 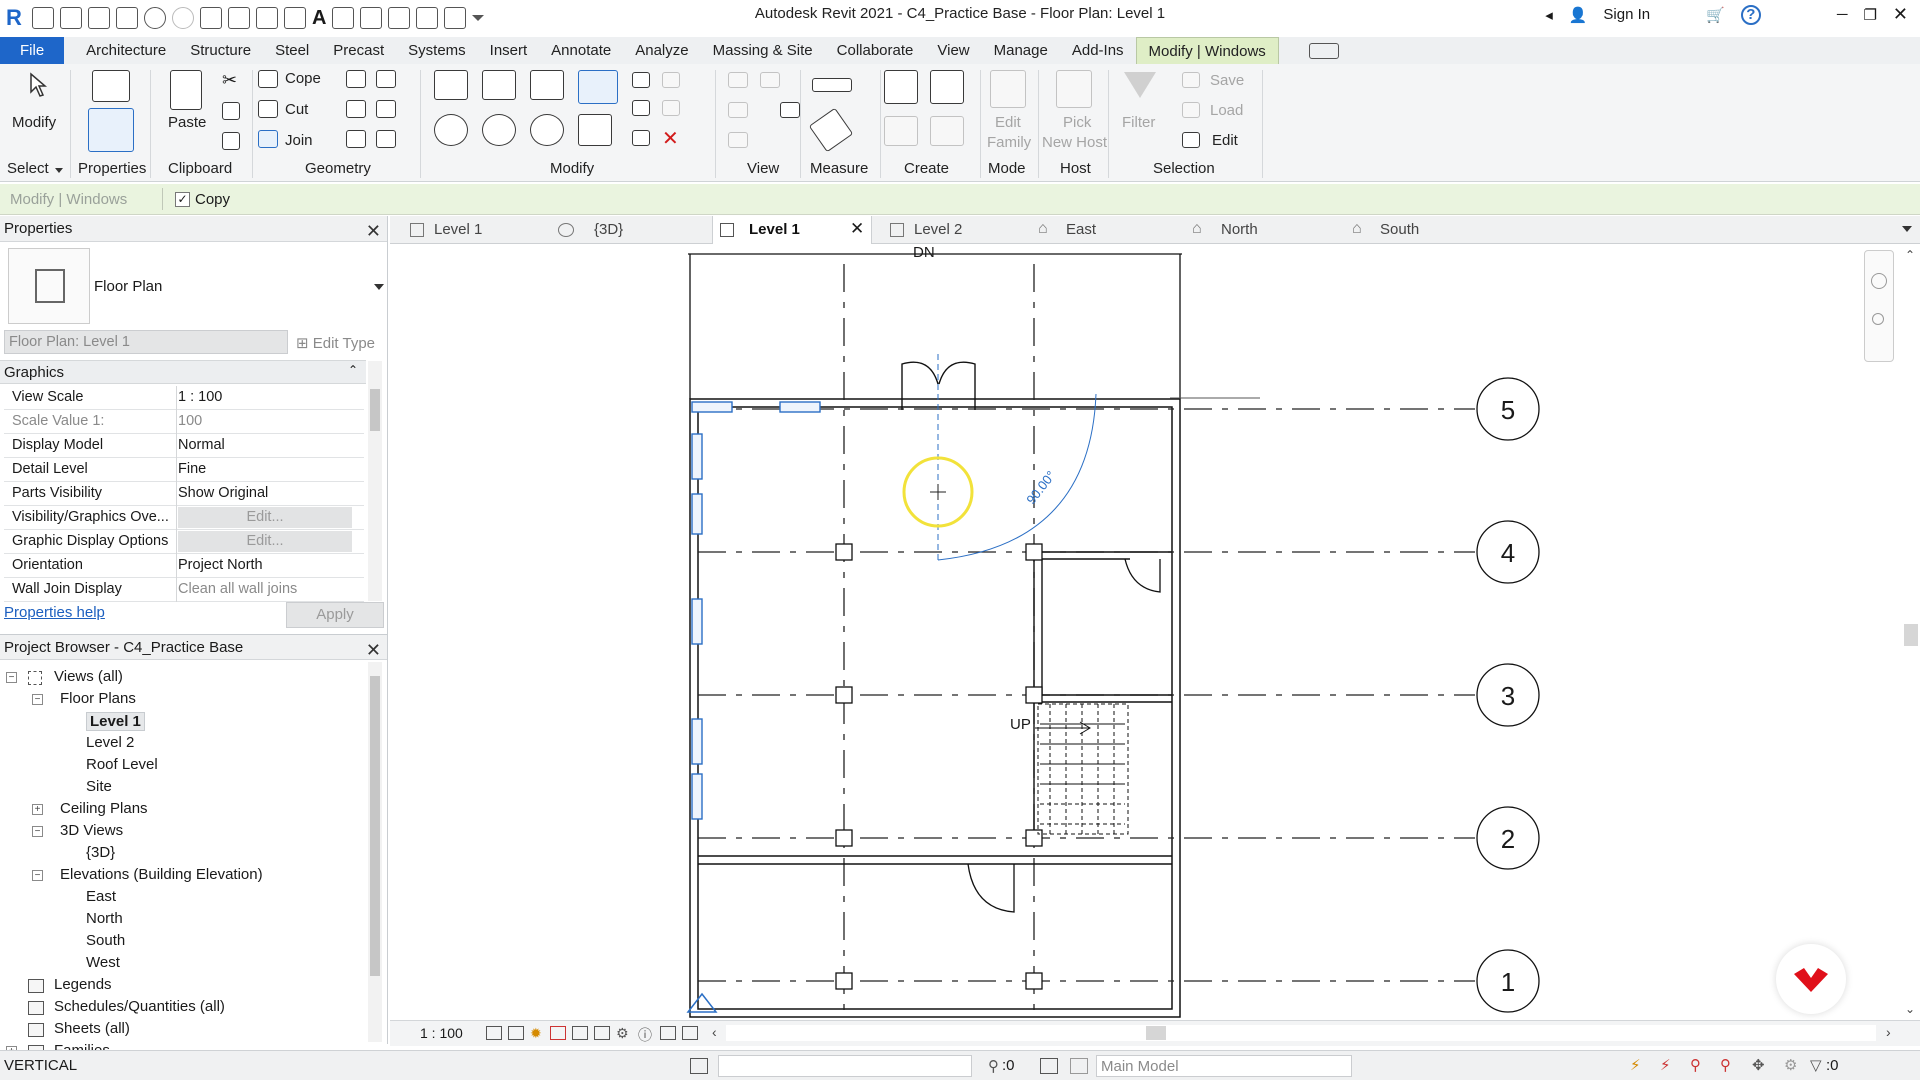 I want to click on type-selector: Floor Plan, so click(x=195, y=285).